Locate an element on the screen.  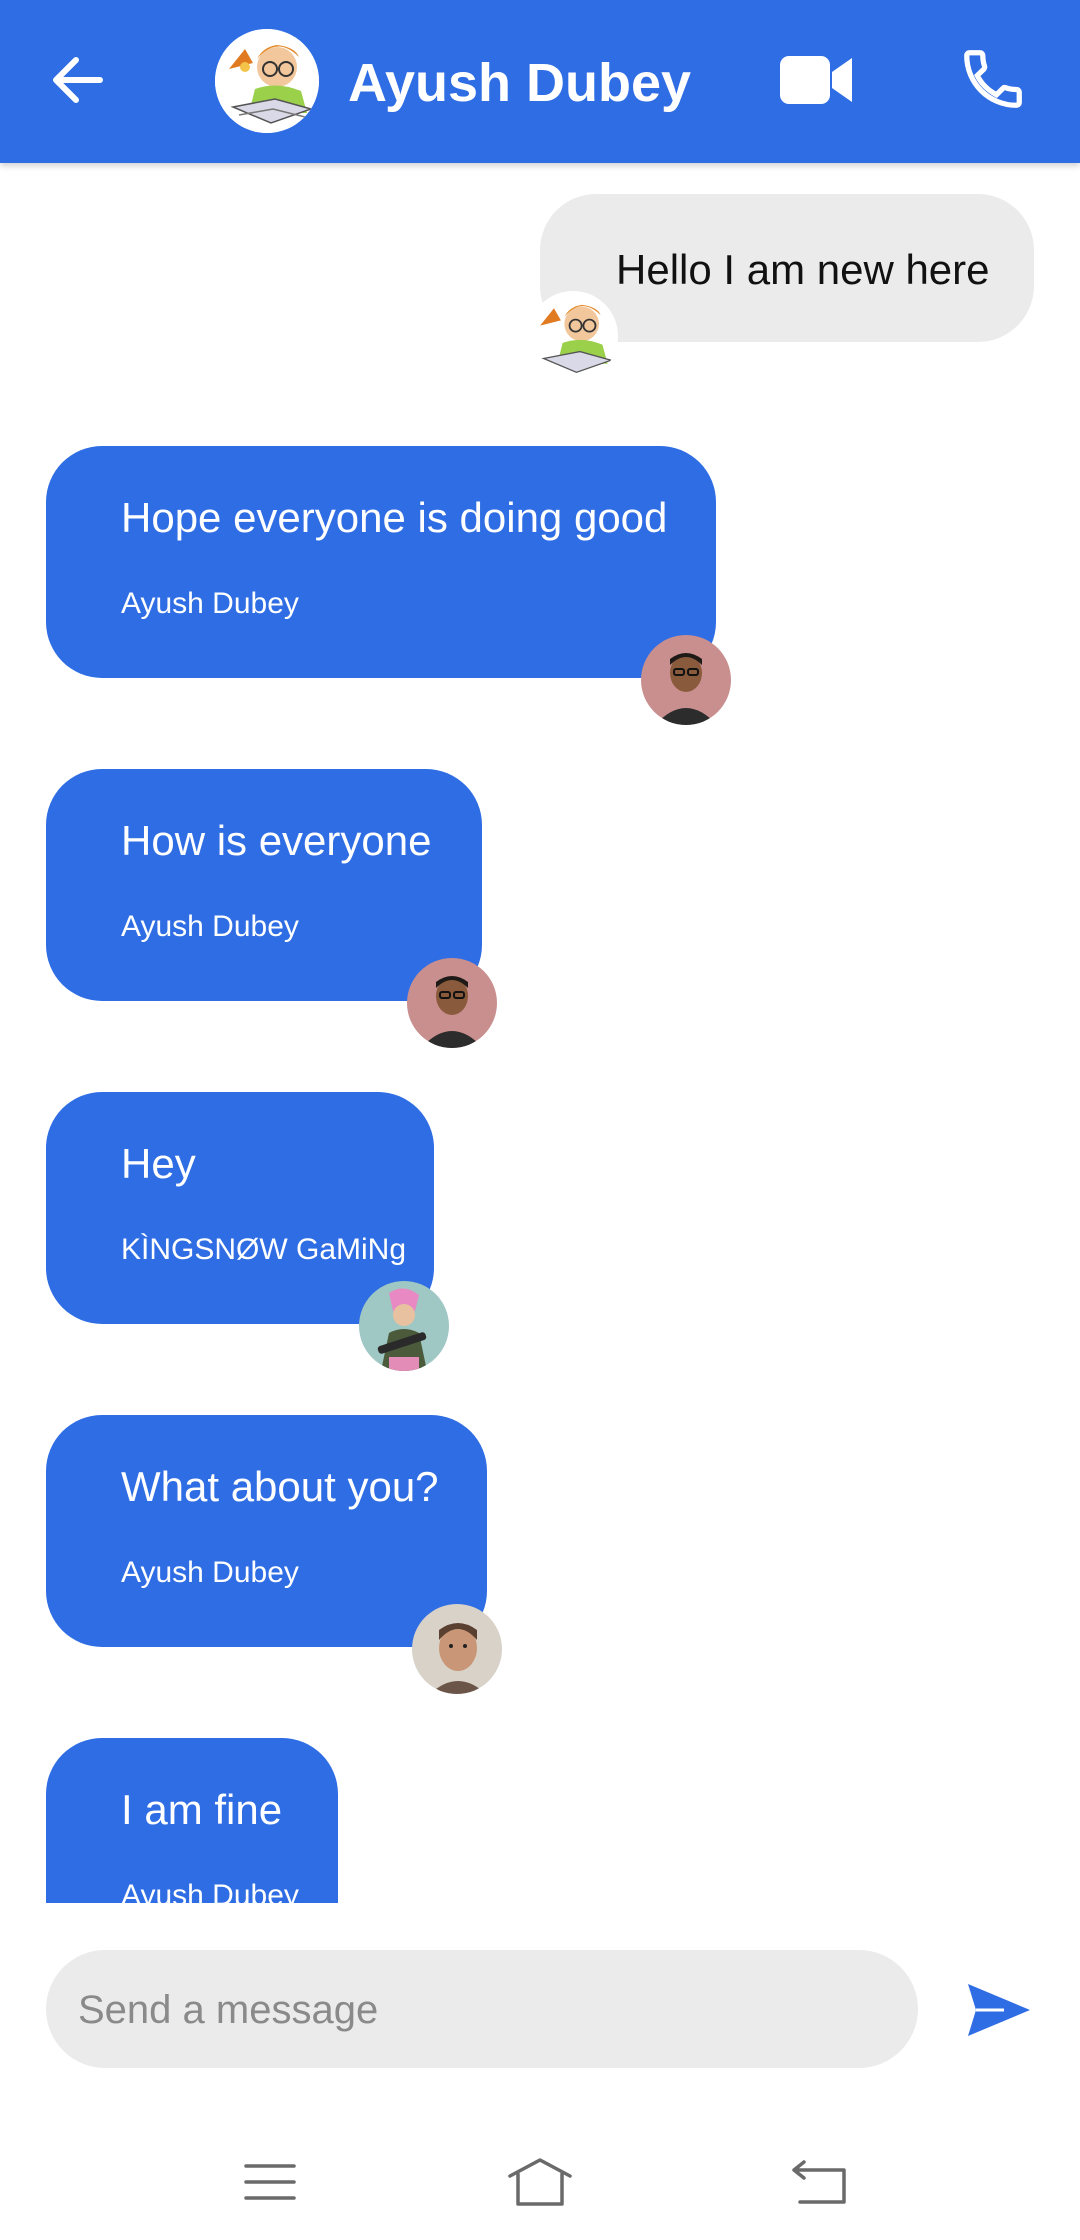
message-text: How is everyone is located at coordinates (276, 840).